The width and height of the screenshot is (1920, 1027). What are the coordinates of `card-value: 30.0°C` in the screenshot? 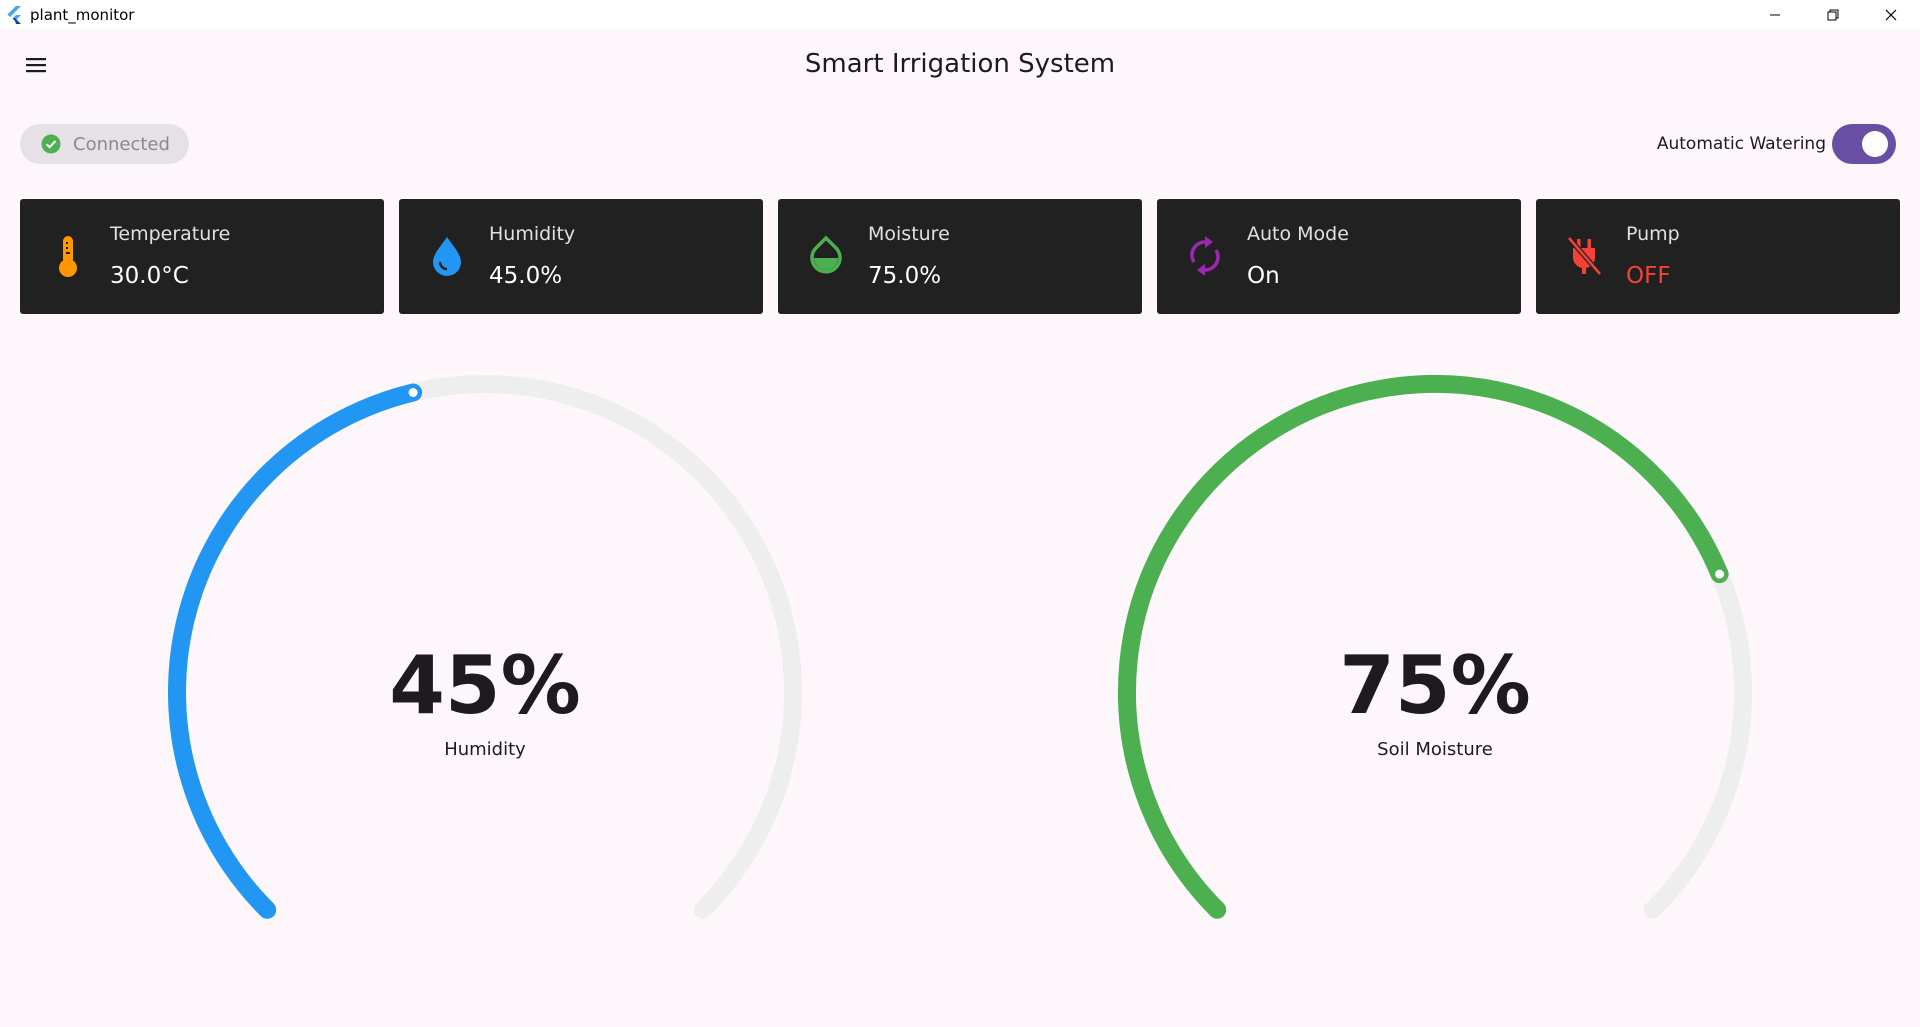 It's located at (149, 276).